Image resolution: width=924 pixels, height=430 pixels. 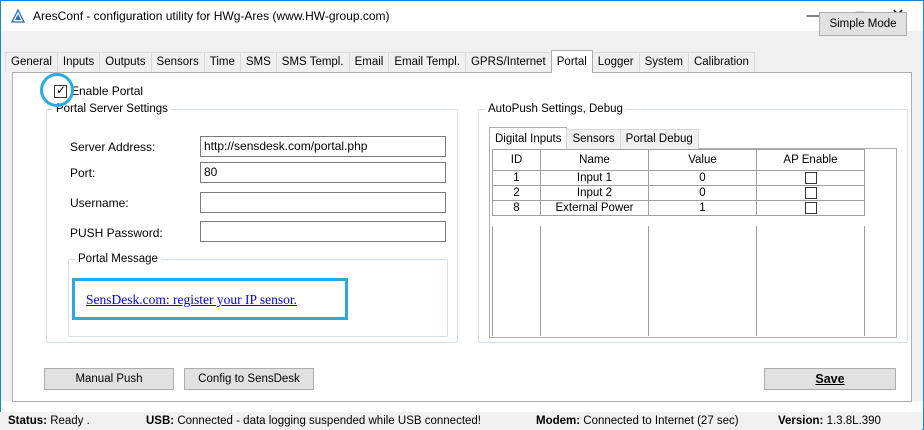 I want to click on tab-calibration: Calibration, so click(x=721, y=62).